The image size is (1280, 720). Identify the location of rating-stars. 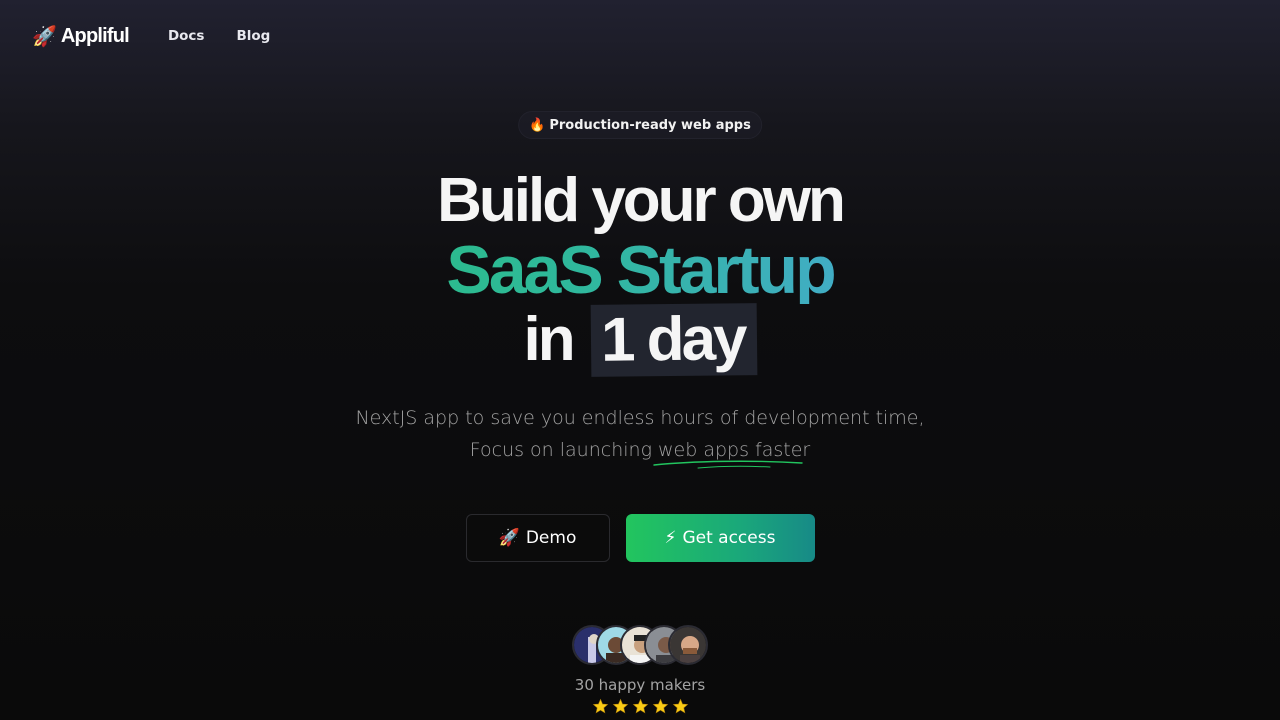
(640, 706).